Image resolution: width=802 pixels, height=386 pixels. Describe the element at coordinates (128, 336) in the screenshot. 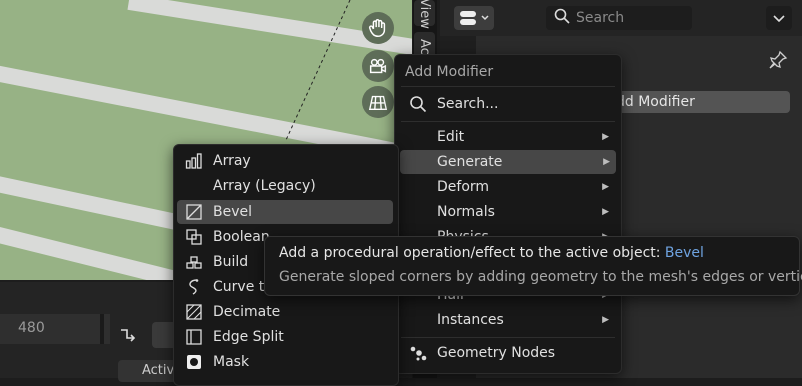

I see `snap-icon` at that location.